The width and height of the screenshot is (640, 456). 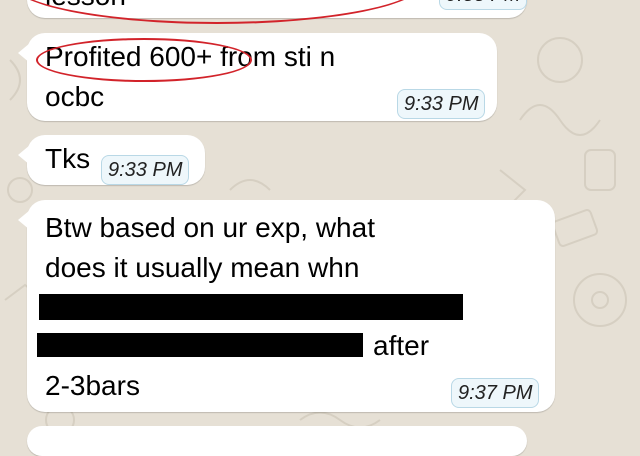 I want to click on message-text: after, so click(x=401, y=345).